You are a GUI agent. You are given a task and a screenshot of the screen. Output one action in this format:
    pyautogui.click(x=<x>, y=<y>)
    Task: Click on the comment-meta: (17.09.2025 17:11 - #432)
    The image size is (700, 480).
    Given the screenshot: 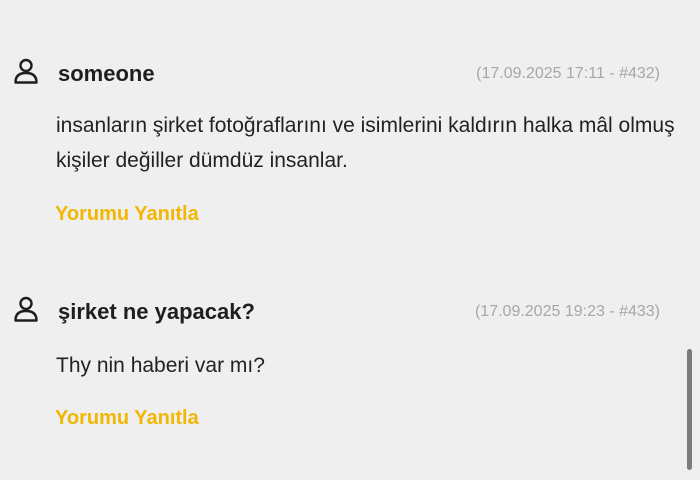 What is the action you would take?
    pyautogui.click(x=568, y=73)
    